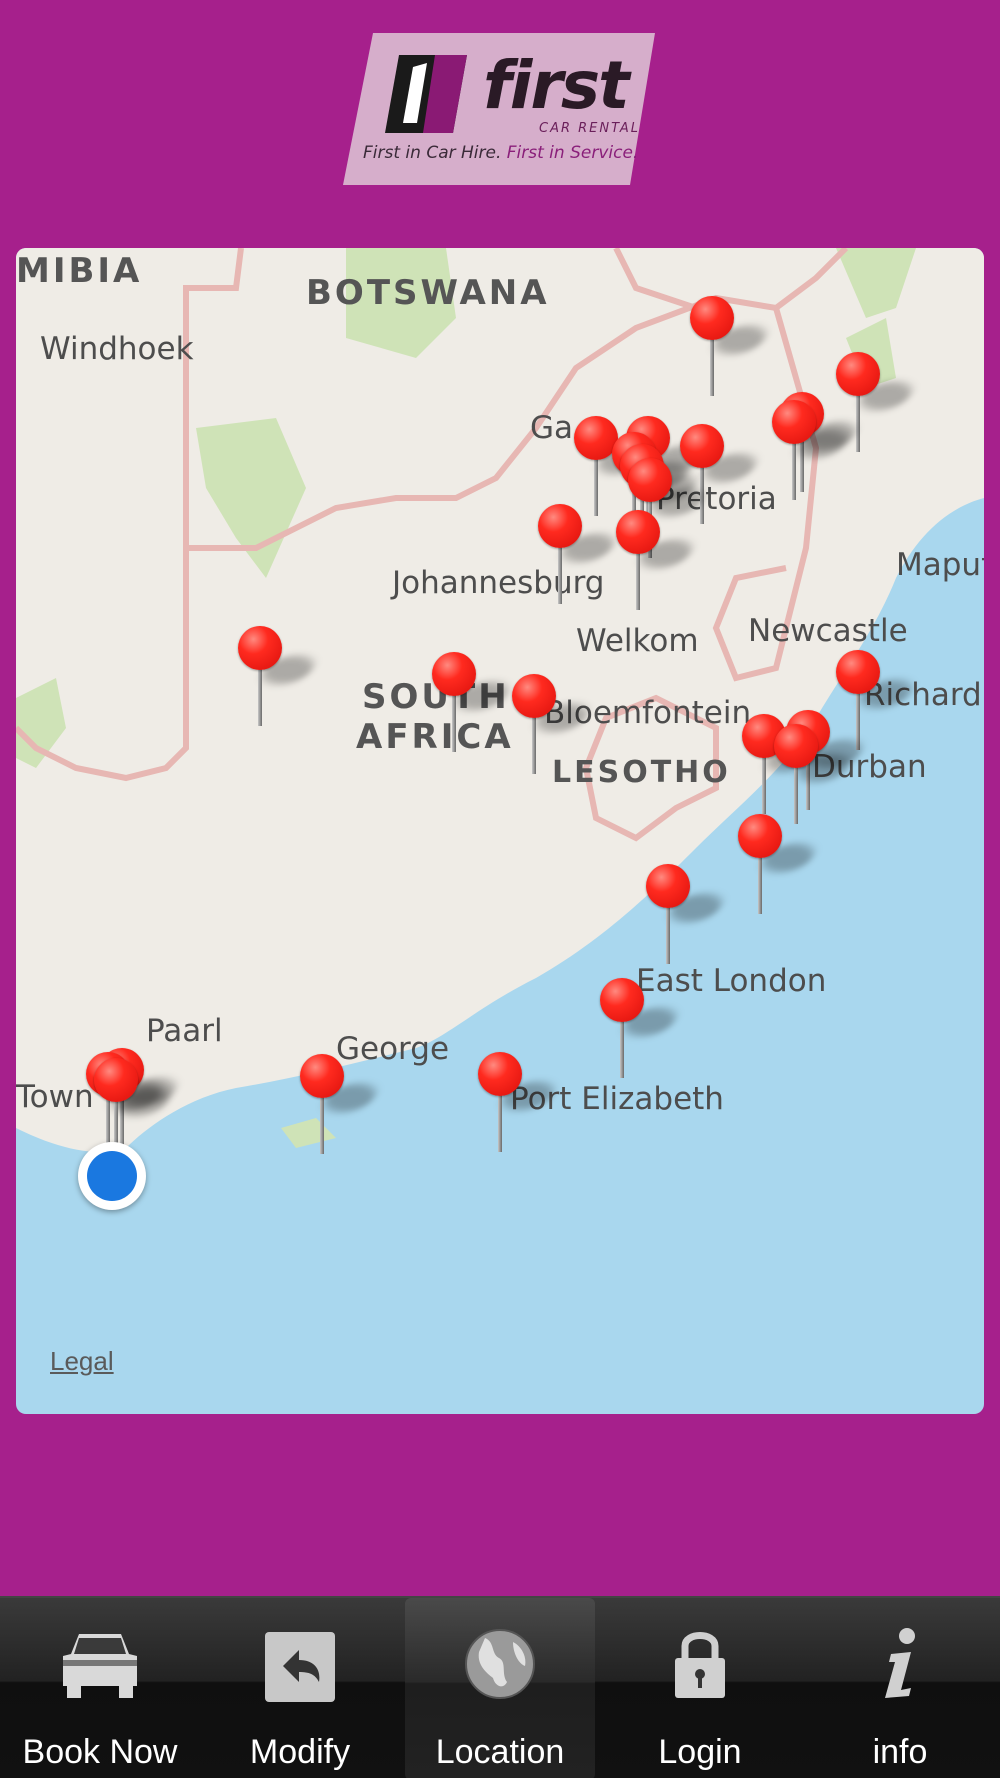 This screenshot has height=1778, width=1000. Describe the element at coordinates (184, 1031) in the screenshot. I see `city-label: Paarl` at that location.